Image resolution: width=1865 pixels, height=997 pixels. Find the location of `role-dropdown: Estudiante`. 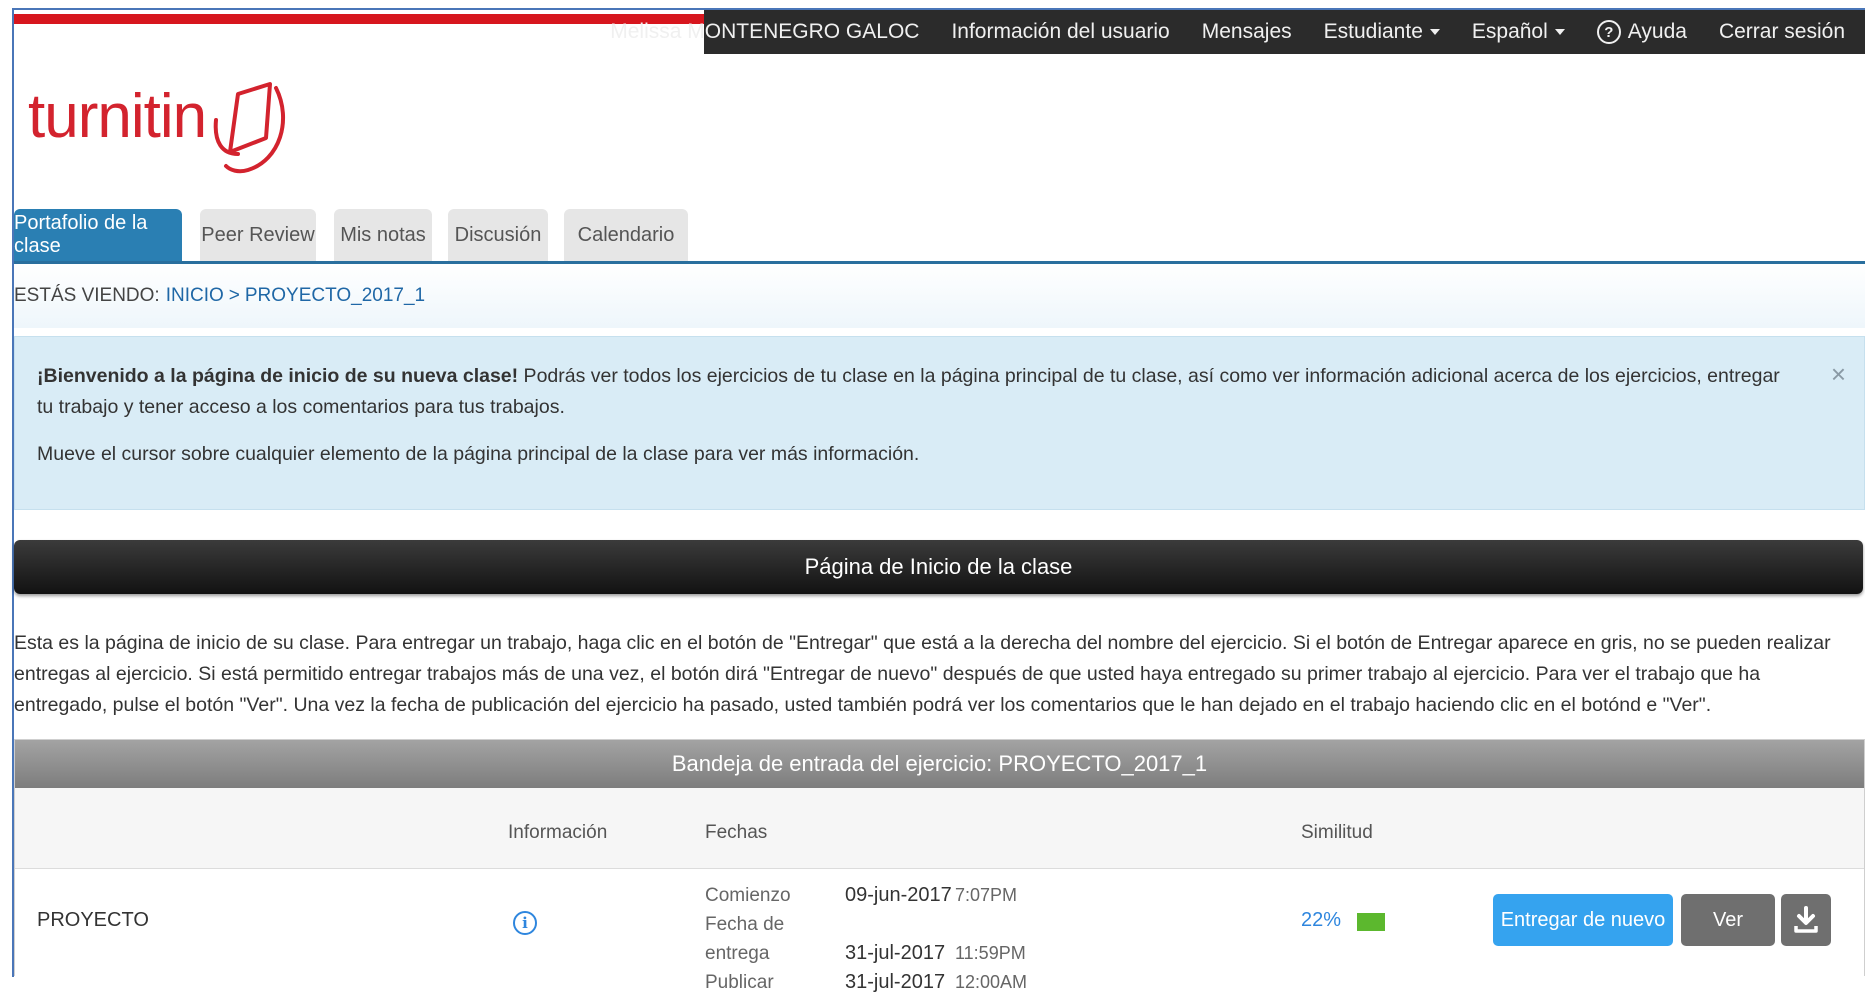

role-dropdown: Estudiante is located at coordinates (1382, 32).